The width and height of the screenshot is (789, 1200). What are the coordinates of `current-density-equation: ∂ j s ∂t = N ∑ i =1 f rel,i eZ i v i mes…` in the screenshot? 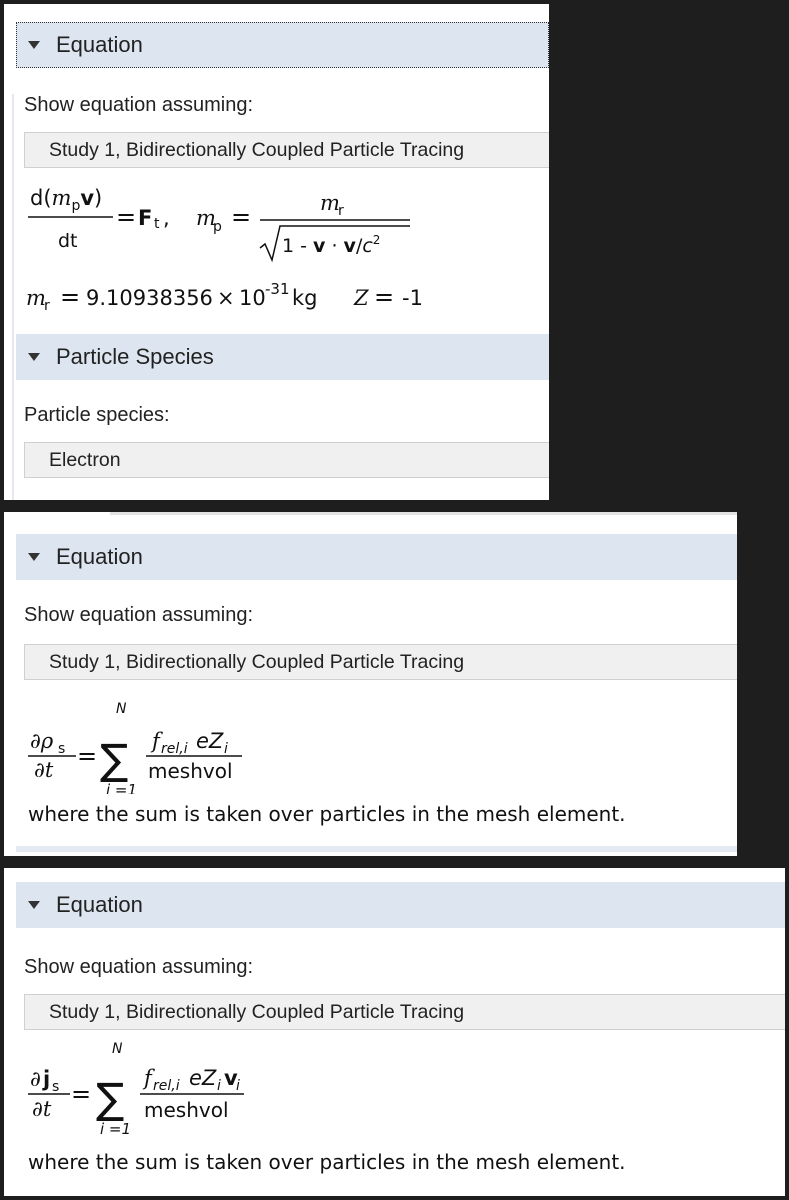 It's located at (174, 1093).